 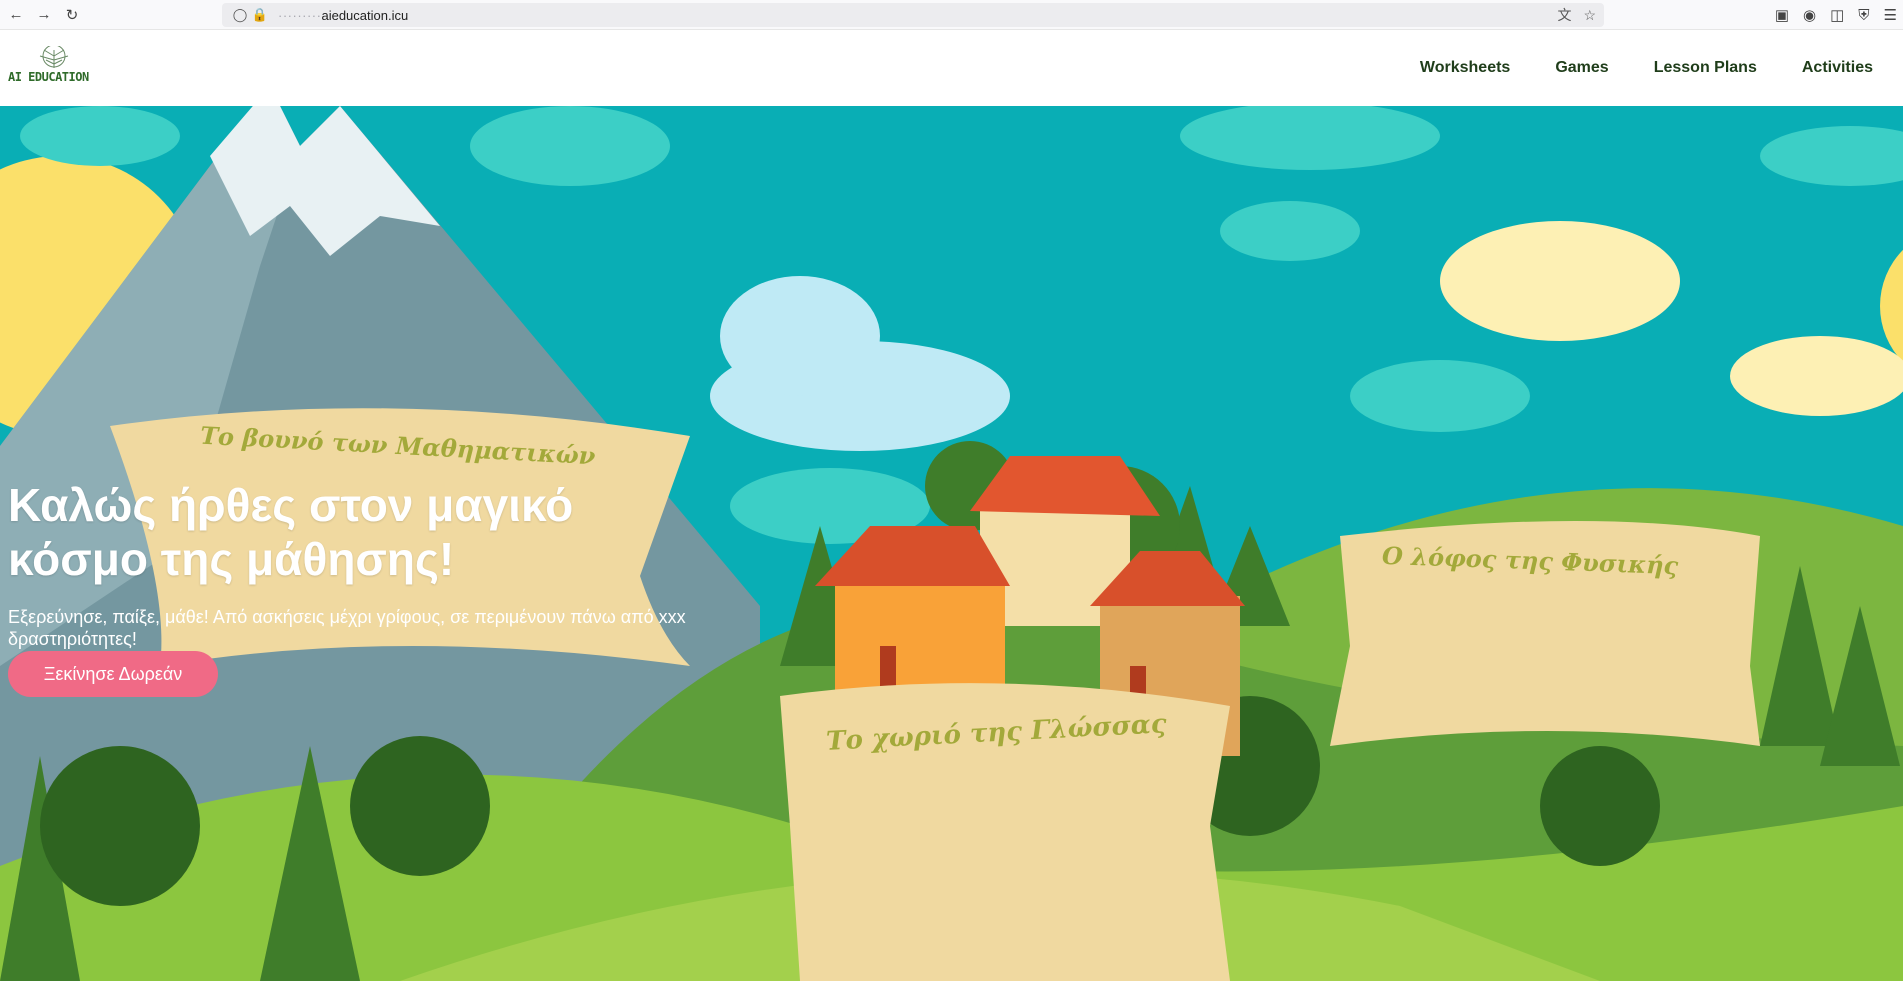 I want to click on reload-icon: ↻, so click(x=72, y=15).